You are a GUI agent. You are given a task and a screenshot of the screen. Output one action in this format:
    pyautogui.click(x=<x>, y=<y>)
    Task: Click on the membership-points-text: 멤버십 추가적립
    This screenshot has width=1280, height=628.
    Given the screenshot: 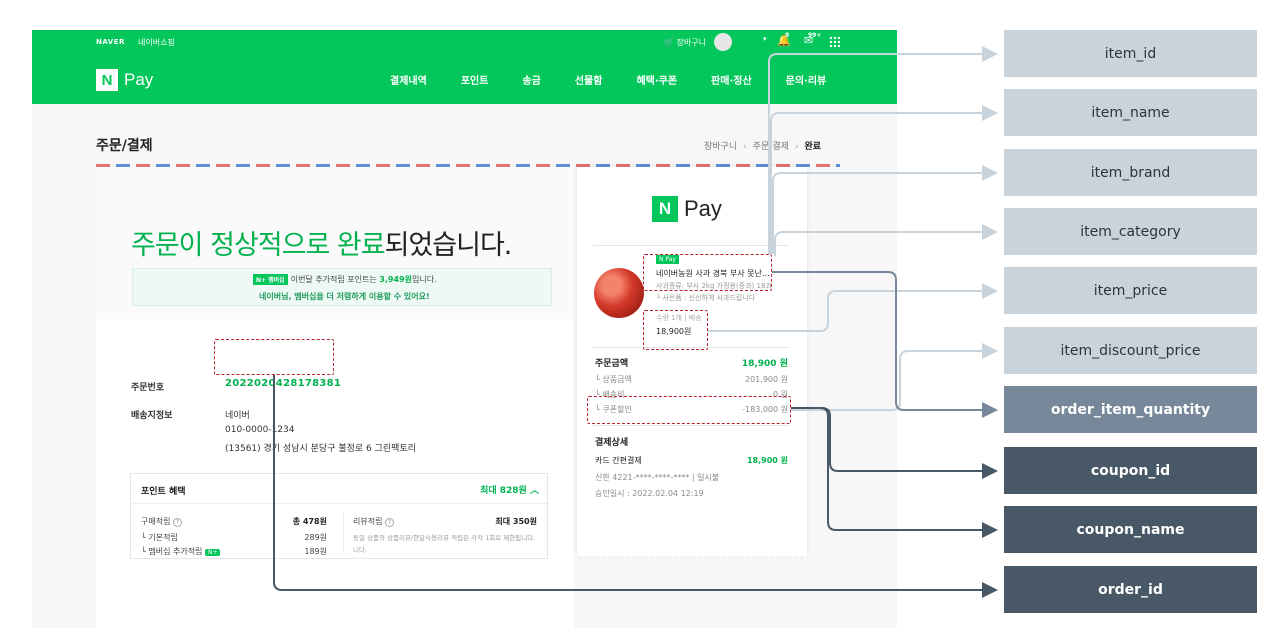 What is the action you would take?
    pyautogui.click(x=175, y=551)
    